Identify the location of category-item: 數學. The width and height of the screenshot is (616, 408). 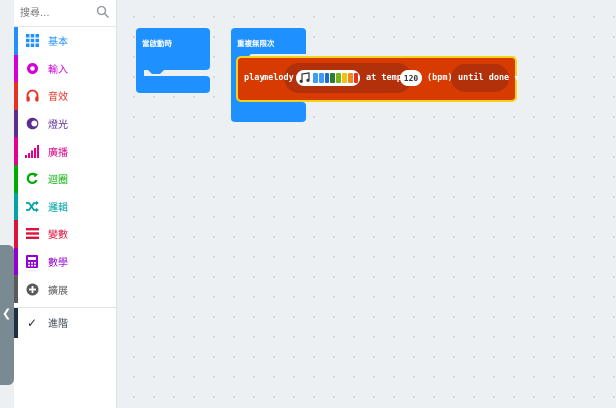
(65, 261).